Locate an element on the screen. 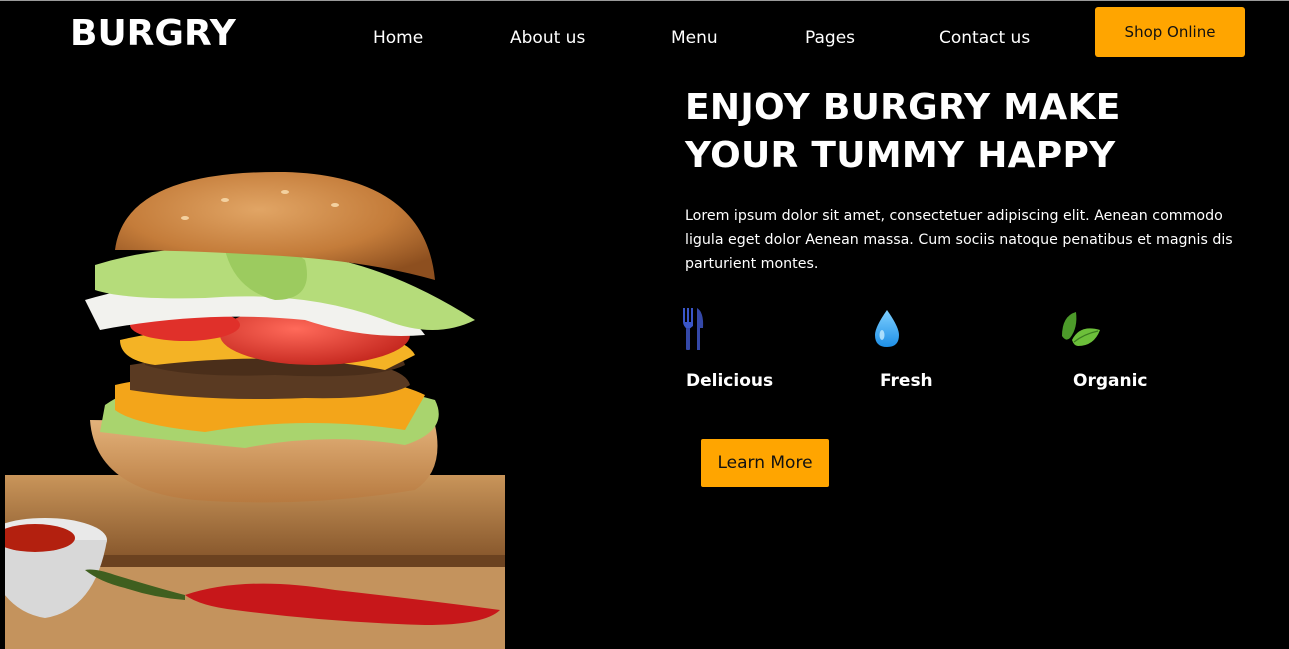 The image size is (1289, 649). leaf-icon is located at coordinates (1082, 332).